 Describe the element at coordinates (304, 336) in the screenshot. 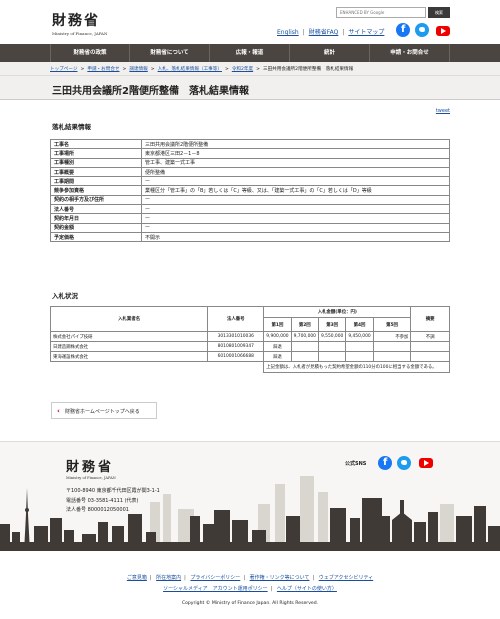

I see `bid-cell-r2: 9,700,000` at that location.